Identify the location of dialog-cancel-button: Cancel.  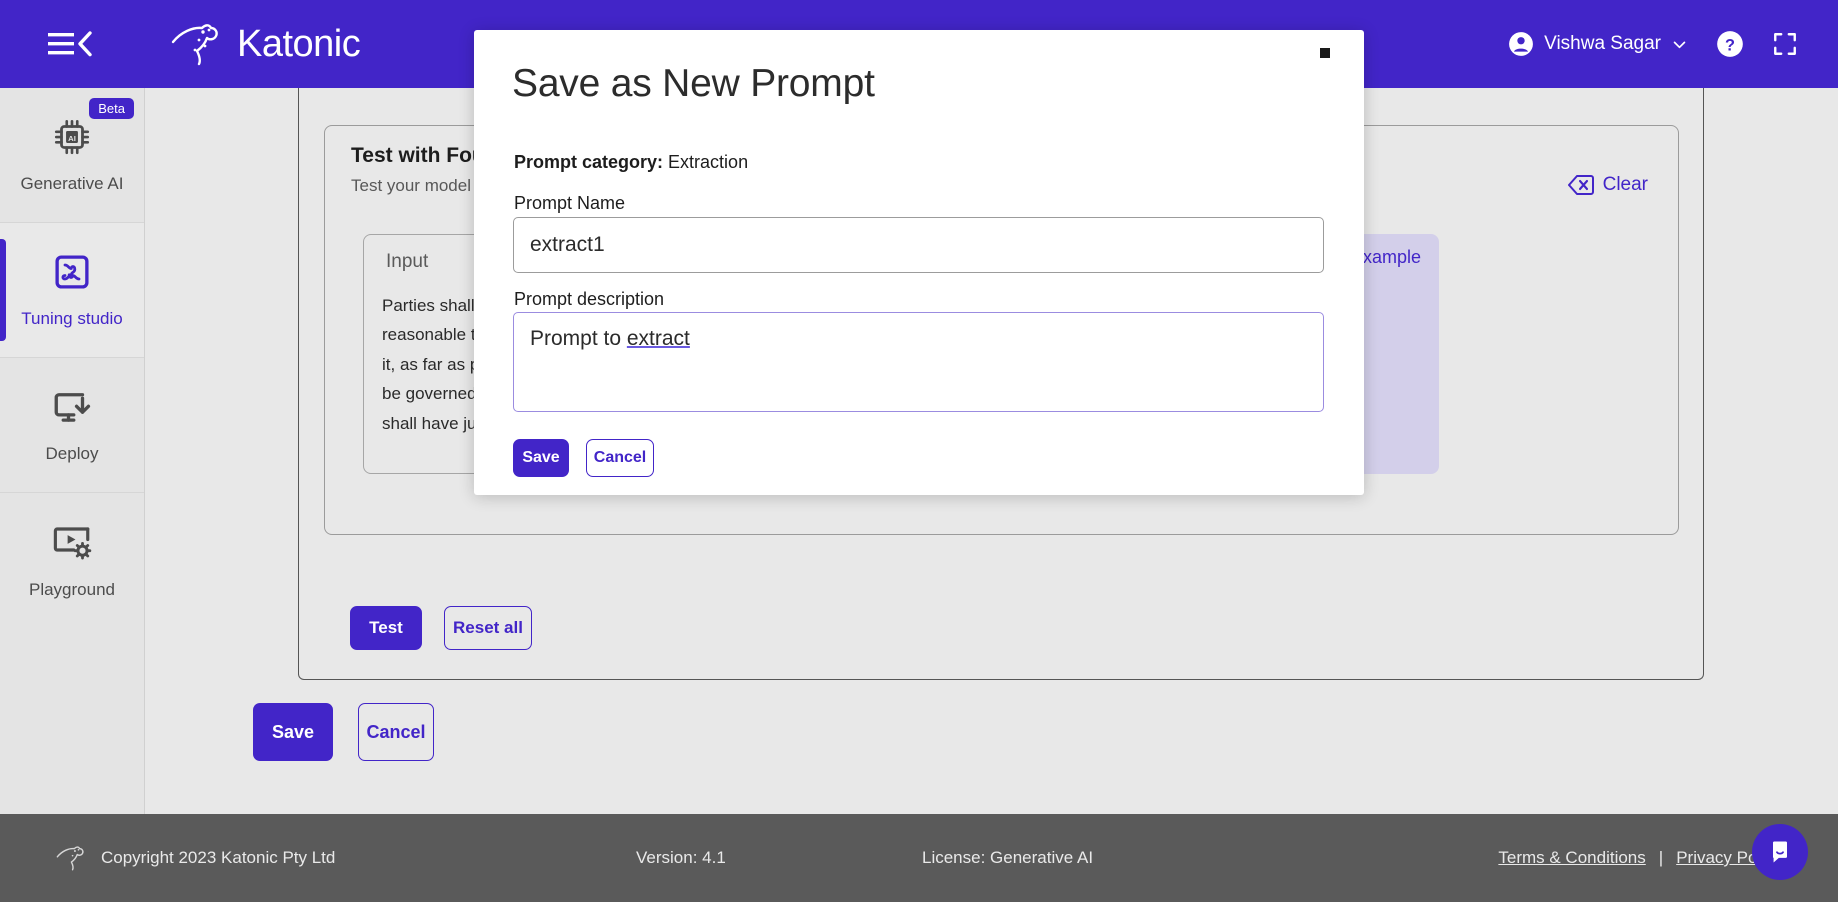
(620, 458).